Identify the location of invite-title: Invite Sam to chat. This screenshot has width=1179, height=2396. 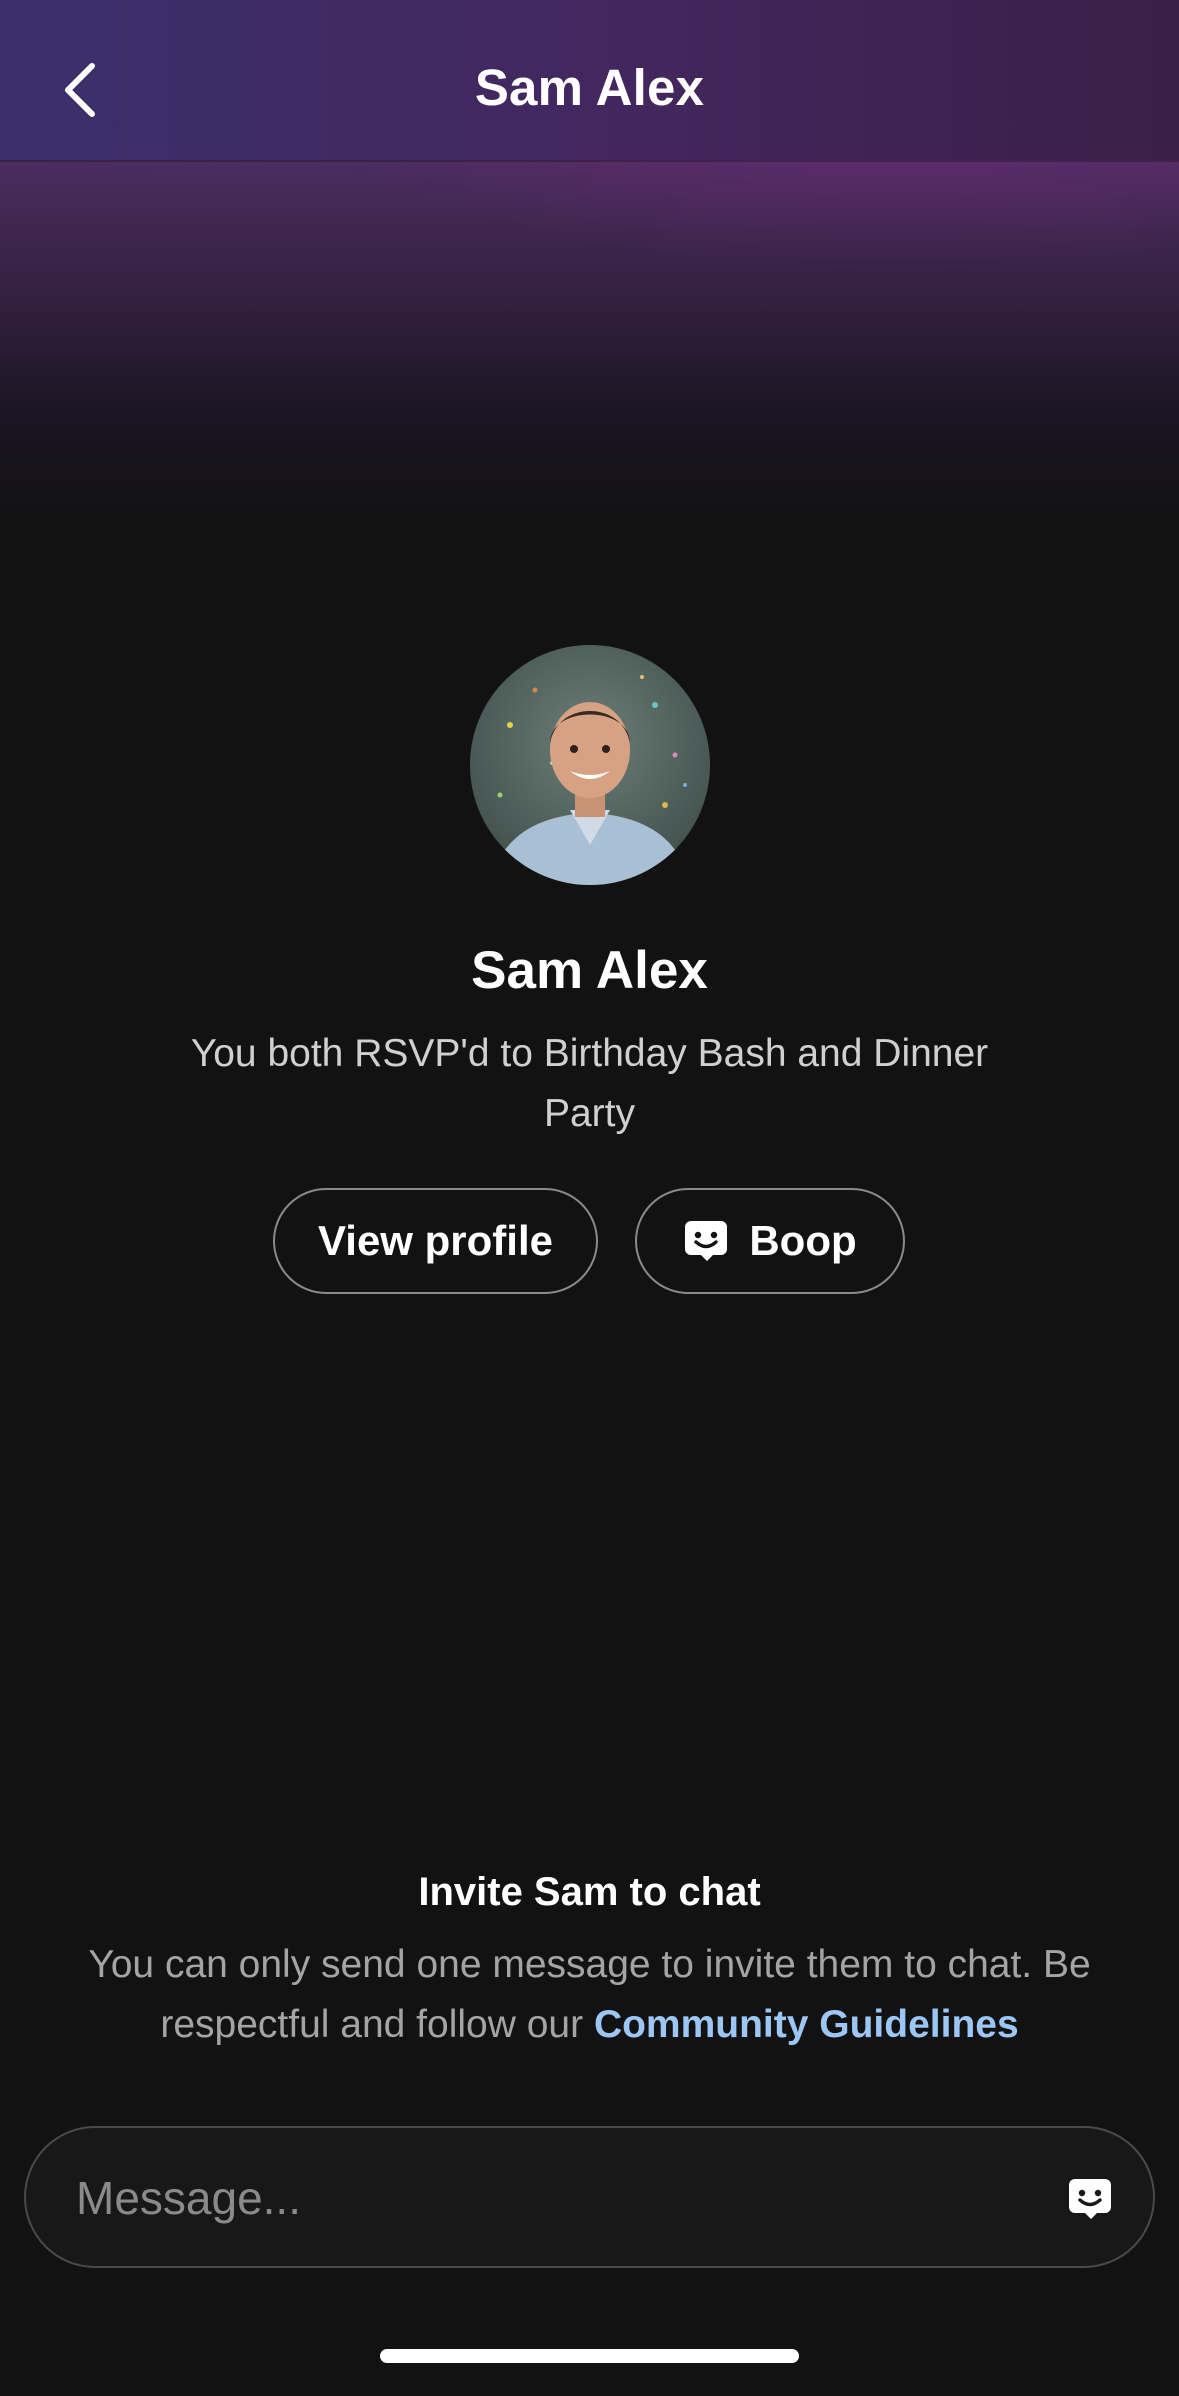
(589, 1892).